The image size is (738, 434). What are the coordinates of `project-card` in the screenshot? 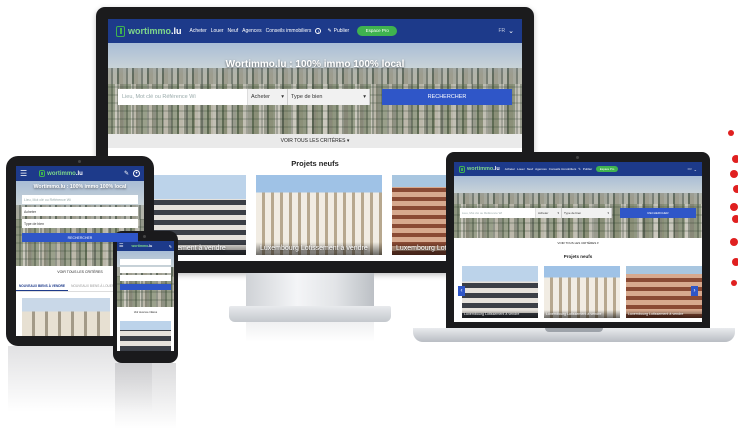 It's located at (145, 336).